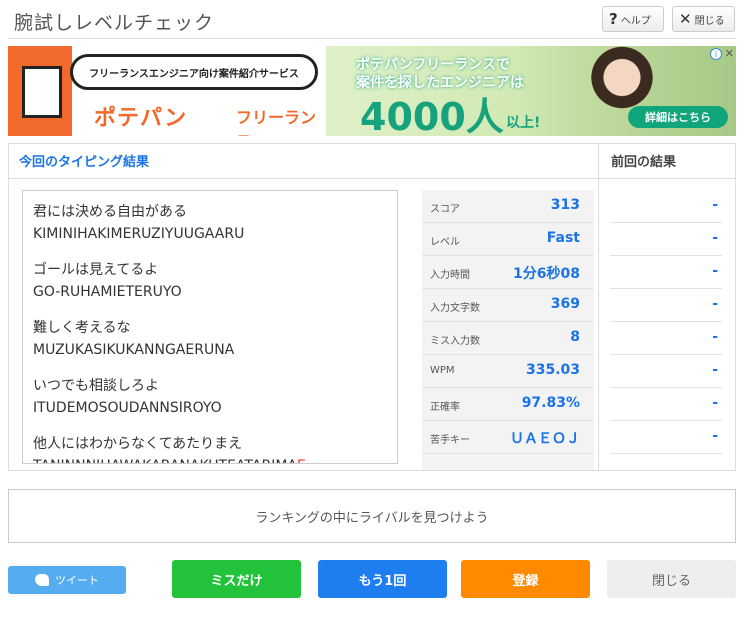  Describe the element at coordinates (445, 242) in the screenshot. I see `stat-label: レベル` at that location.